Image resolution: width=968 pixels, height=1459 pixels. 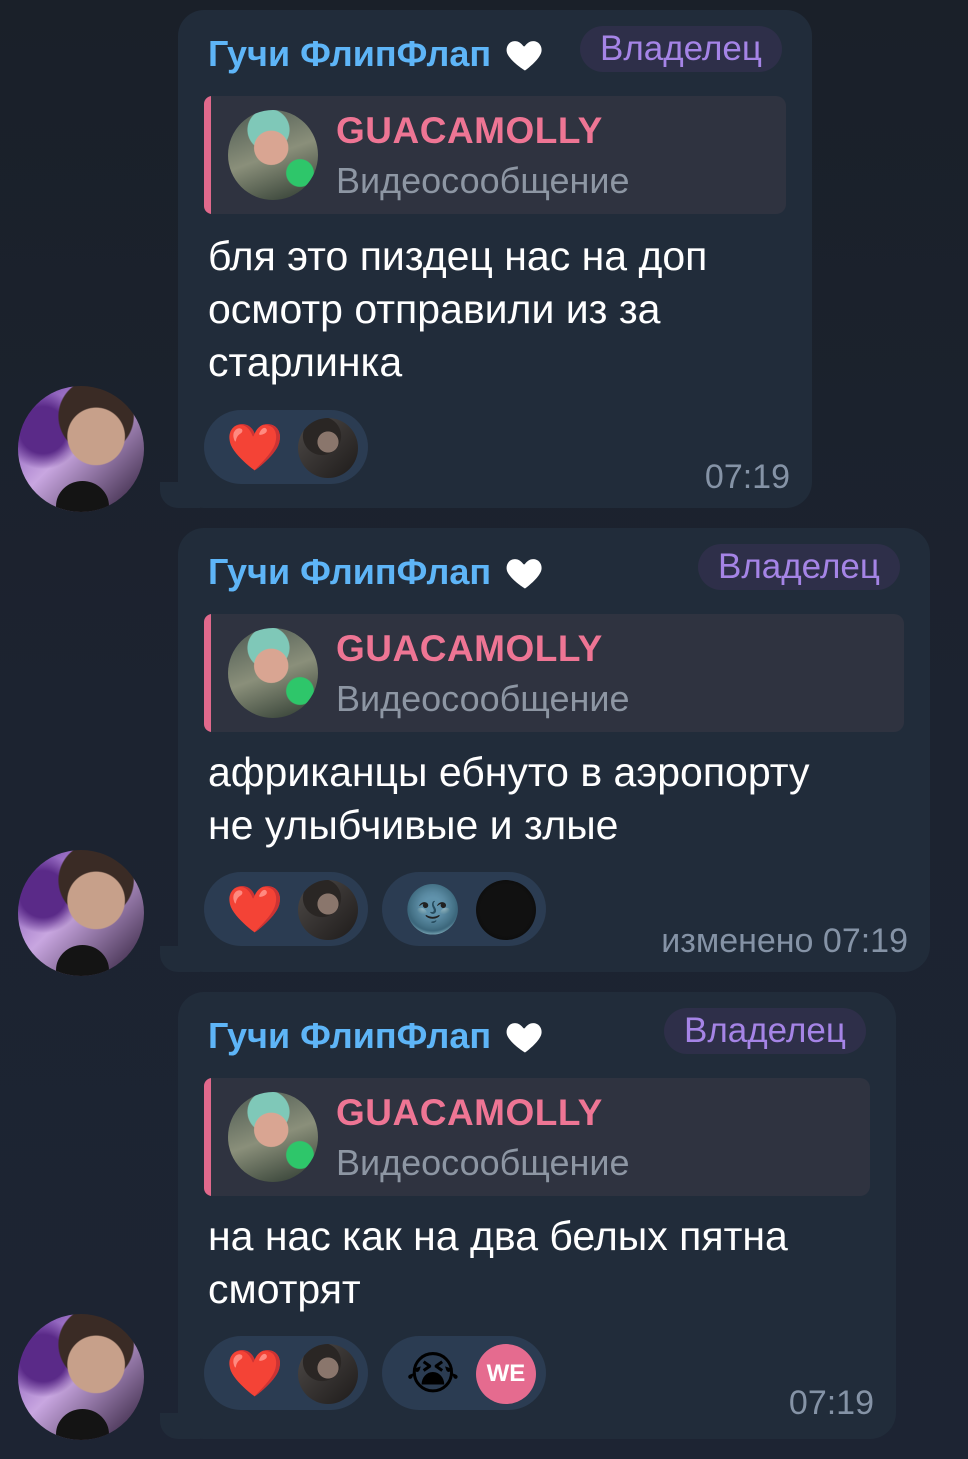 I want to click on message-line: осмотр отправили из за, so click(x=434, y=309).